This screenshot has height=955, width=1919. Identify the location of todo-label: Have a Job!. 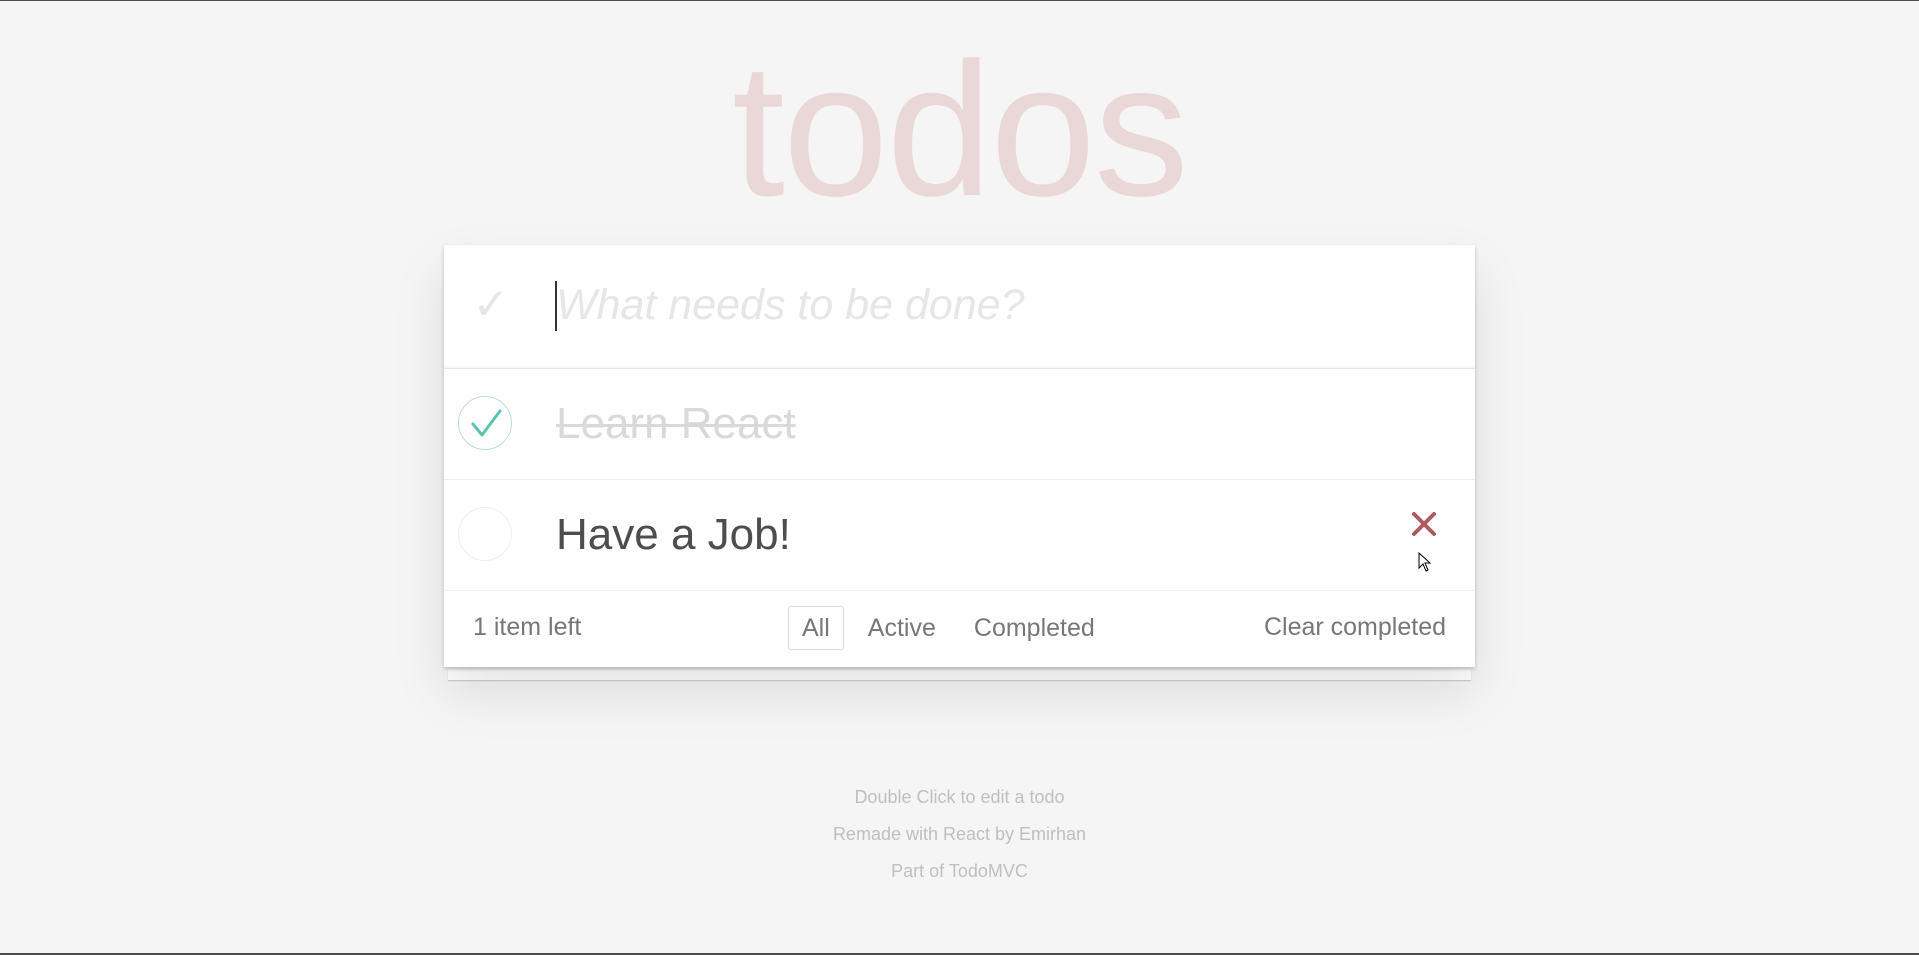
(673, 535).